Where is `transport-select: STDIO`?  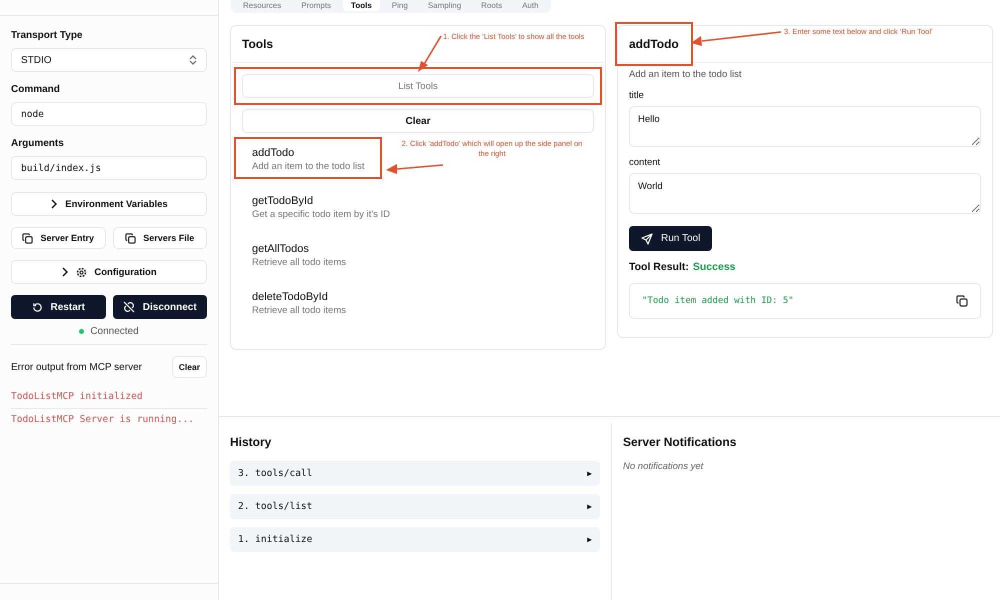
transport-select: STDIO is located at coordinates (109, 60).